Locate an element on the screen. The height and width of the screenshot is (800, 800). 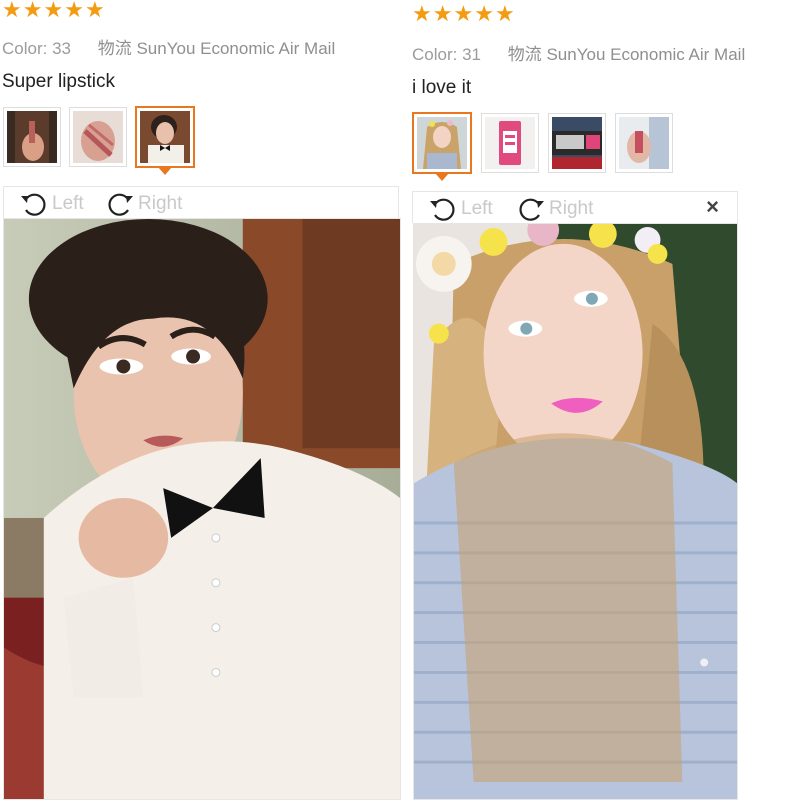
review-meta: Color: 31 物流 SunYou Economic Air Mail is located at coordinates (578, 52).